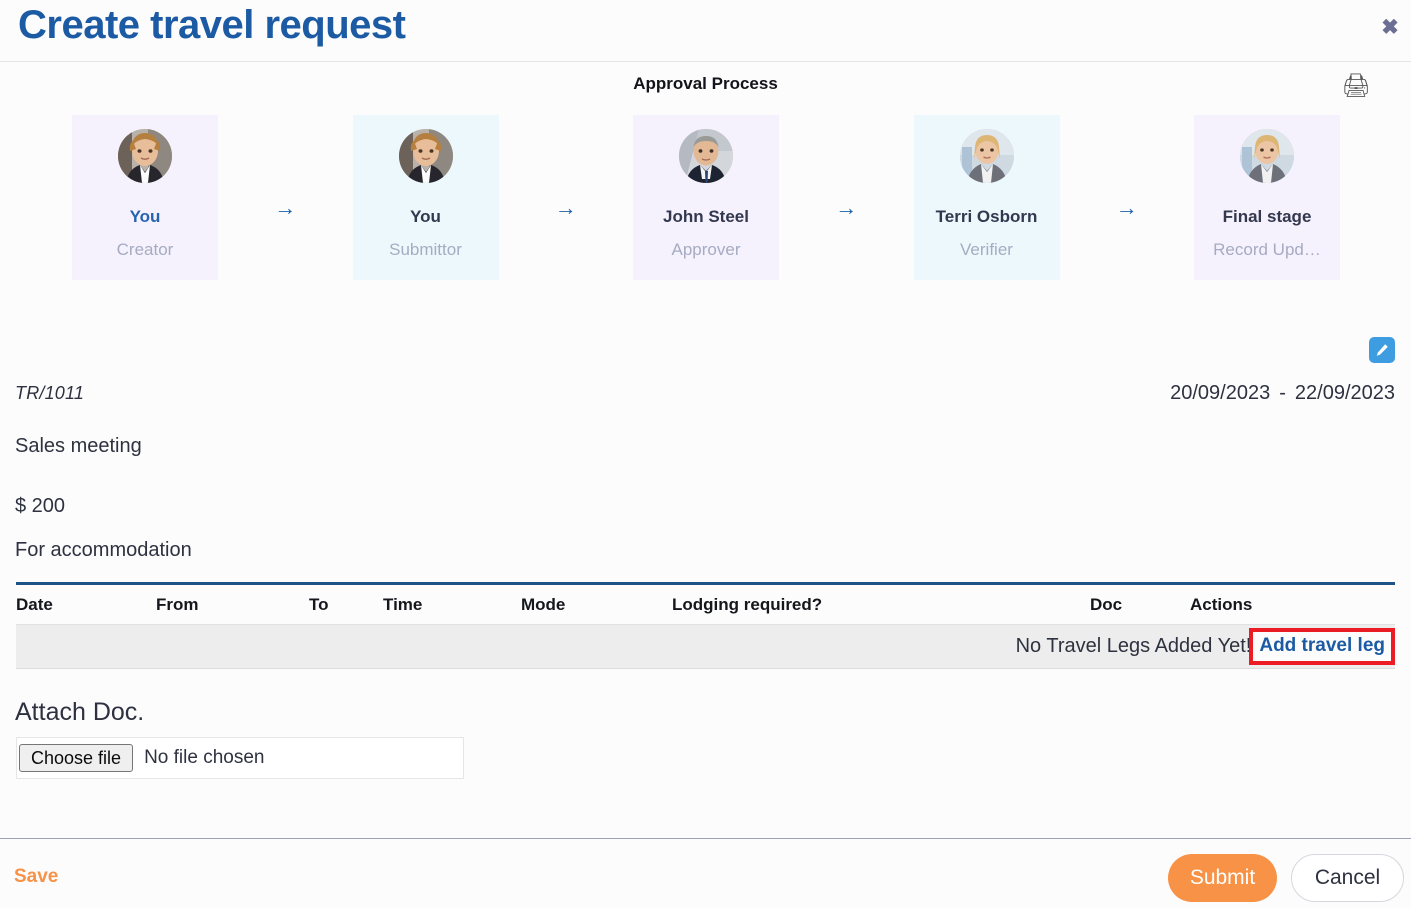 The width and height of the screenshot is (1411, 908). What do you see at coordinates (36, 877) in the screenshot?
I see `save-button: Save` at bounding box center [36, 877].